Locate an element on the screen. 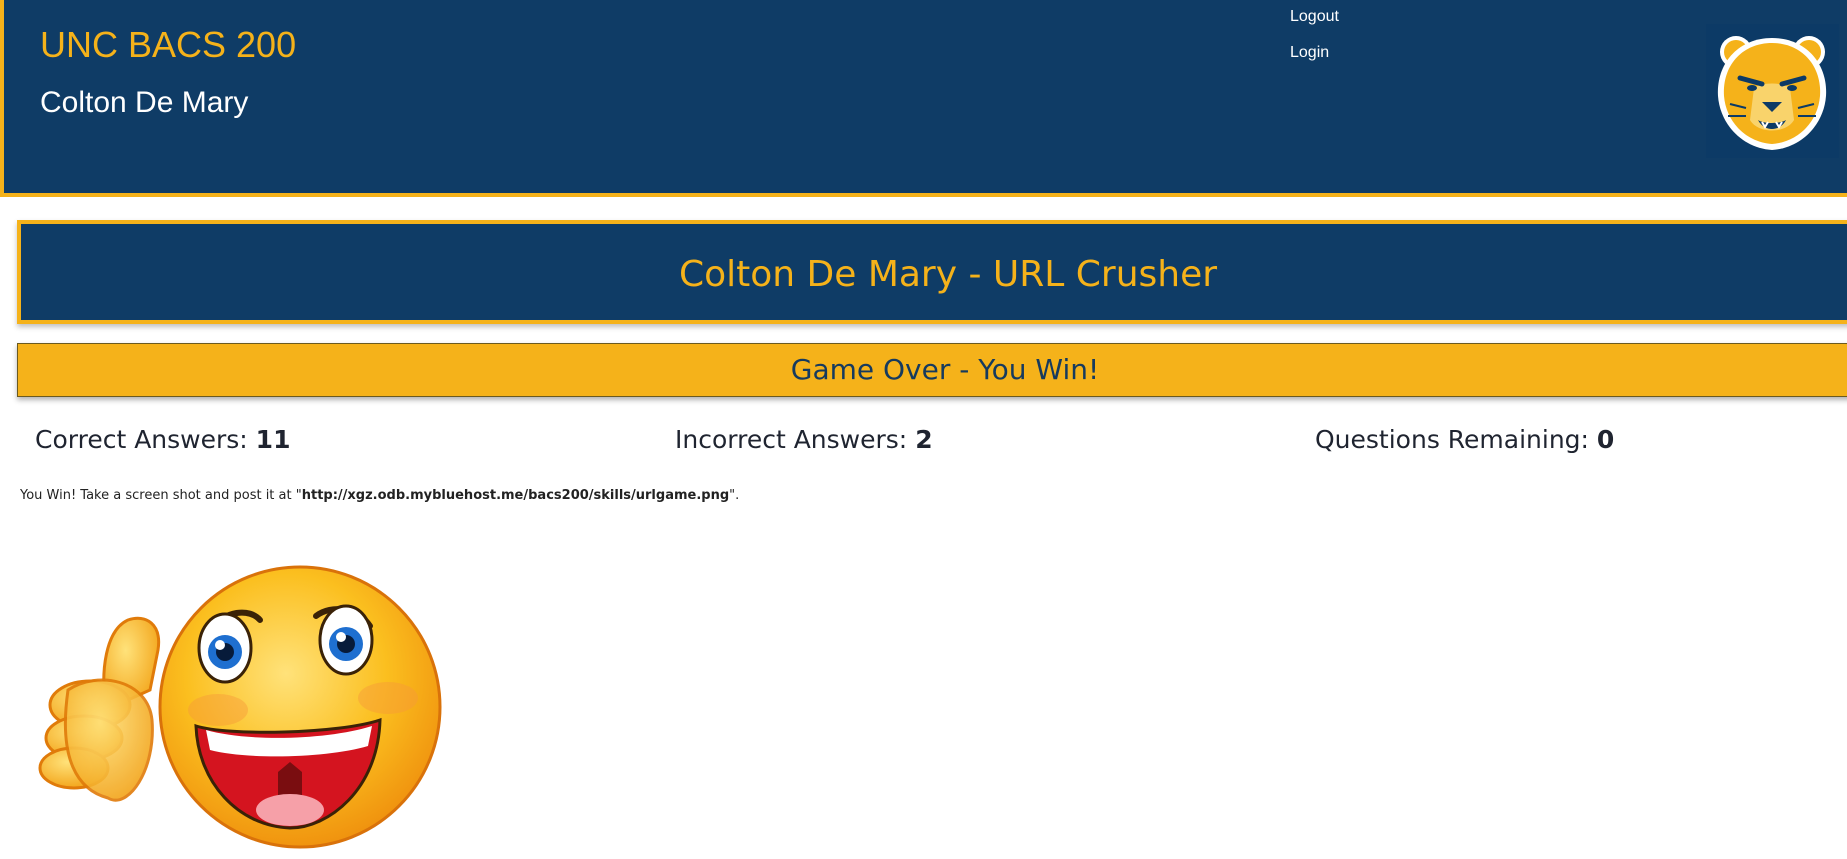 This screenshot has height=859, width=1847. game-title-bar: Colton De Mary - URL Crusher is located at coordinates (932, 272).